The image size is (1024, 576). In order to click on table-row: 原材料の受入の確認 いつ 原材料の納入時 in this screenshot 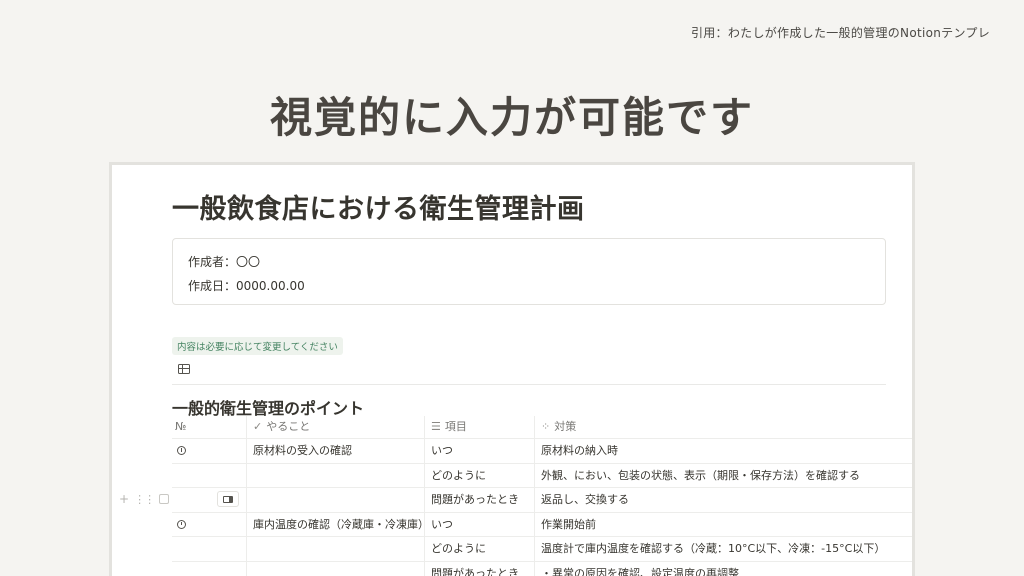, I will do `click(542, 451)`.